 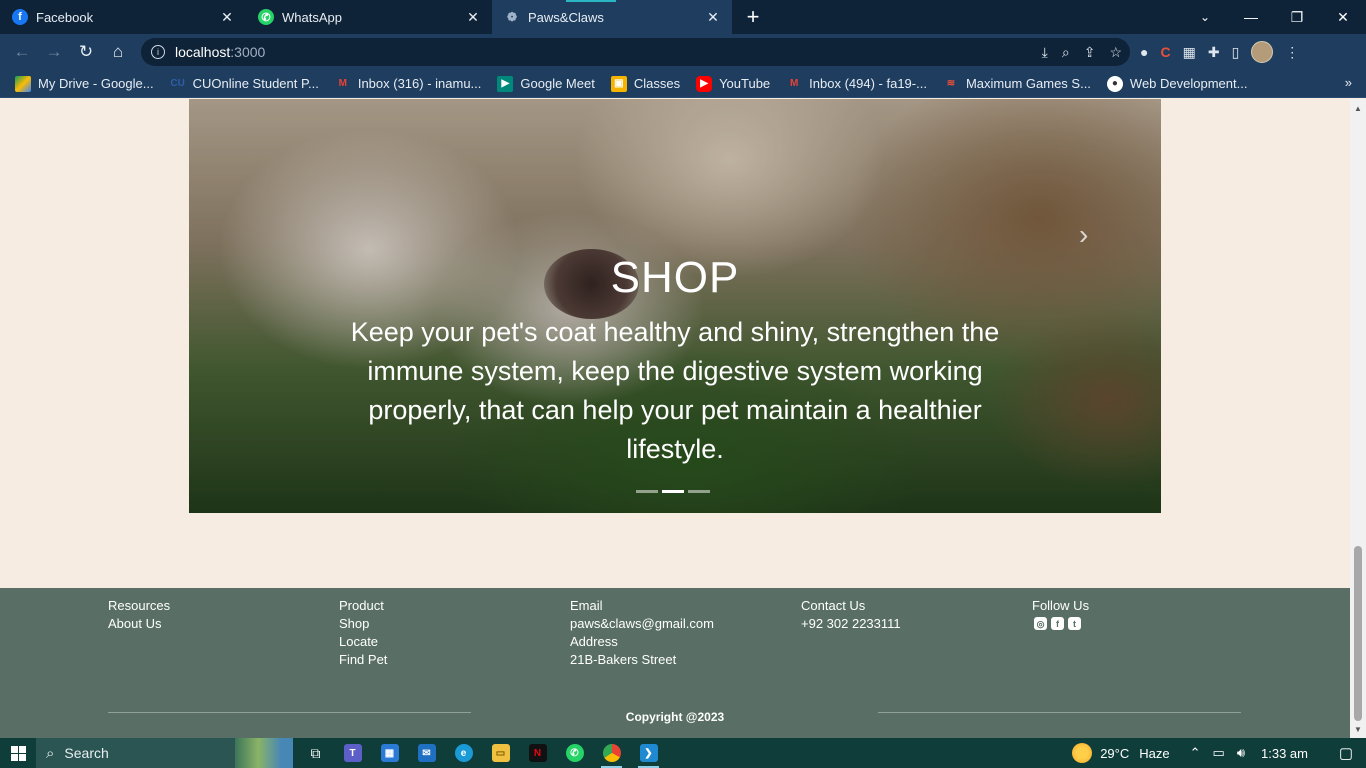 What do you see at coordinates (1144, 52) in the screenshot?
I see `extension-icon: ●` at bounding box center [1144, 52].